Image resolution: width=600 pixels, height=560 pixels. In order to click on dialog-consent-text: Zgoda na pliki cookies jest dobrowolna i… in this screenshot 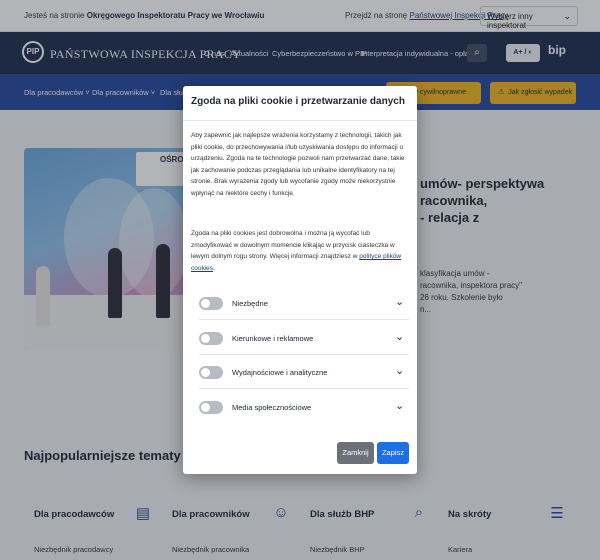, I will do `click(300, 251)`.